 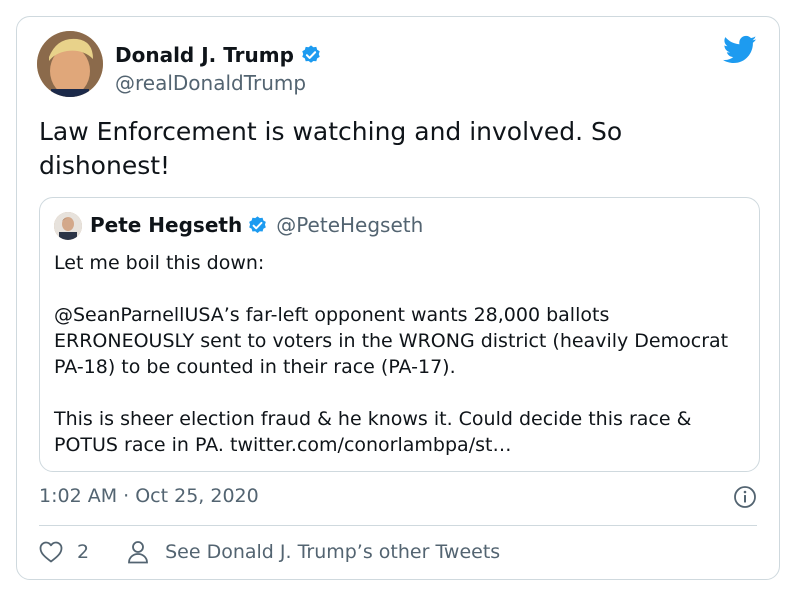 I want to click on author-avatar, so click(x=70, y=64).